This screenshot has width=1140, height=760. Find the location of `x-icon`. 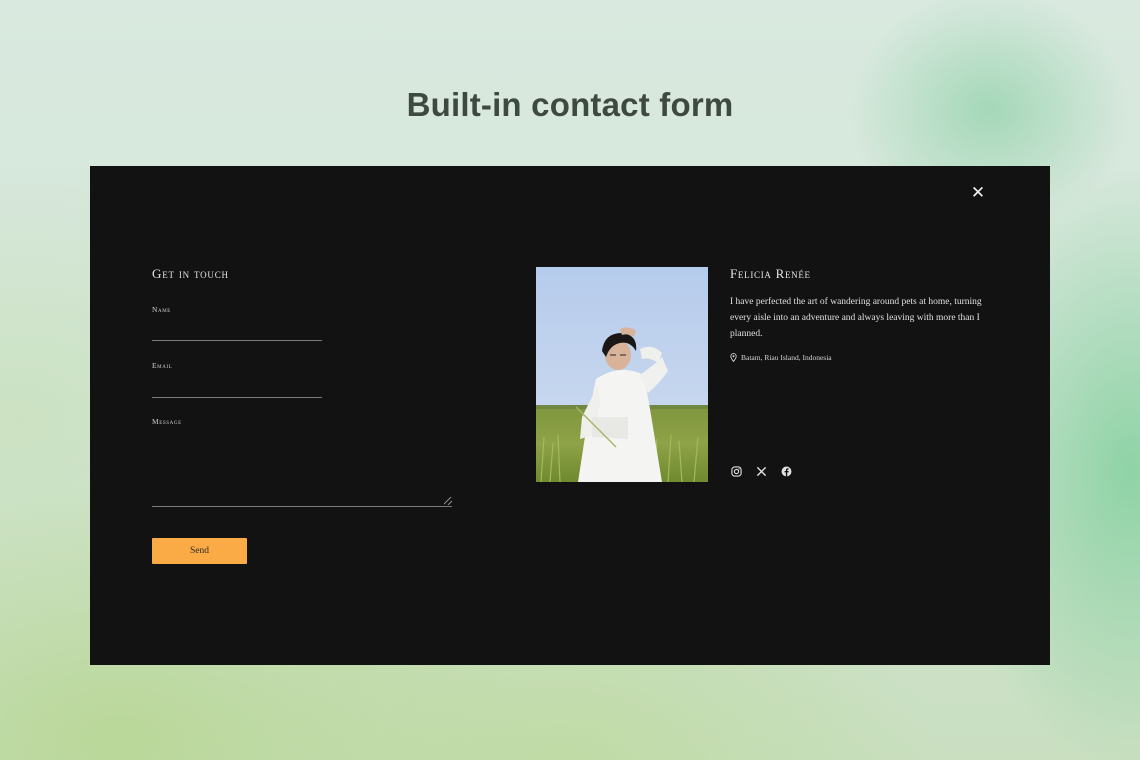

x-icon is located at coordinates (761, 471).